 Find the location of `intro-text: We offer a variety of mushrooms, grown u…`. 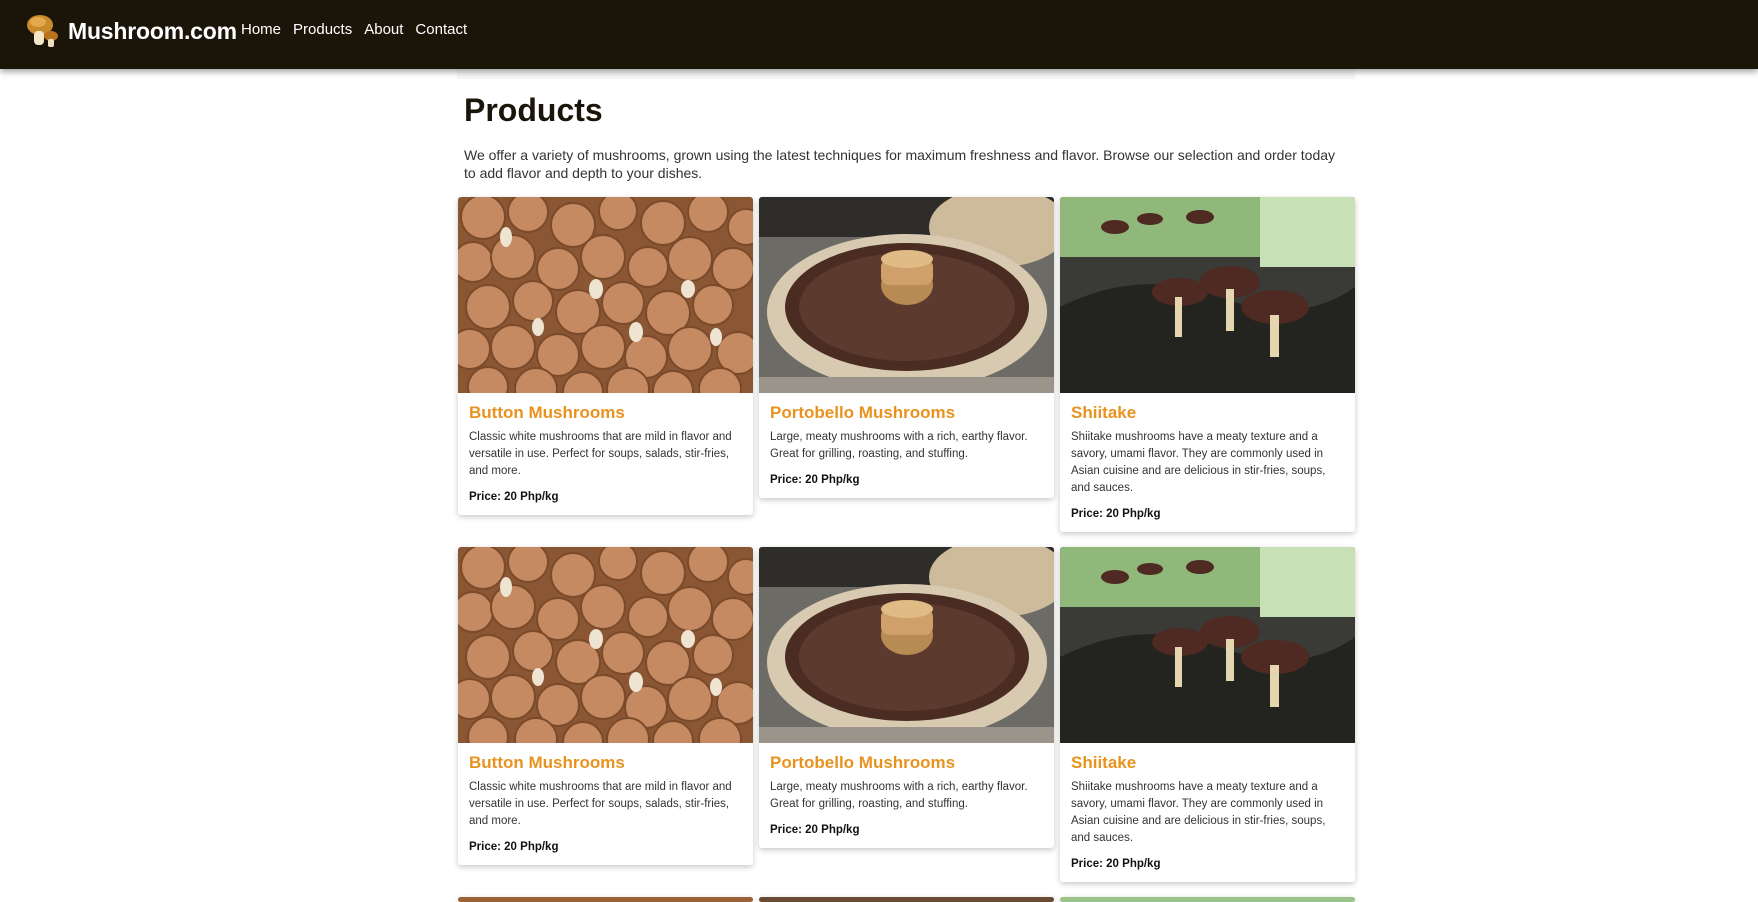

intro-text: We offer a variety of mushrooms, grown u… is located at coordinates (900, 164).